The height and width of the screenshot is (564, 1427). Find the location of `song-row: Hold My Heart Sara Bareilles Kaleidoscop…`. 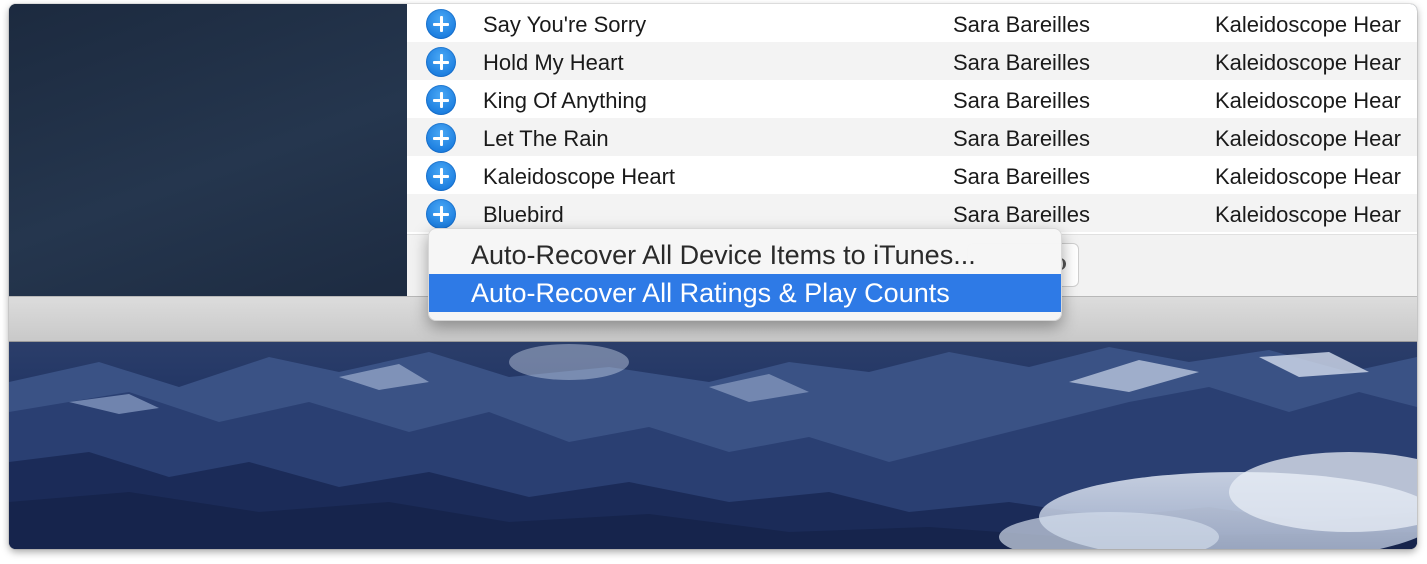

song-row: Hold My Heart Sara Bareilles Kaleidoscop… is located at coordinates (912, 61).